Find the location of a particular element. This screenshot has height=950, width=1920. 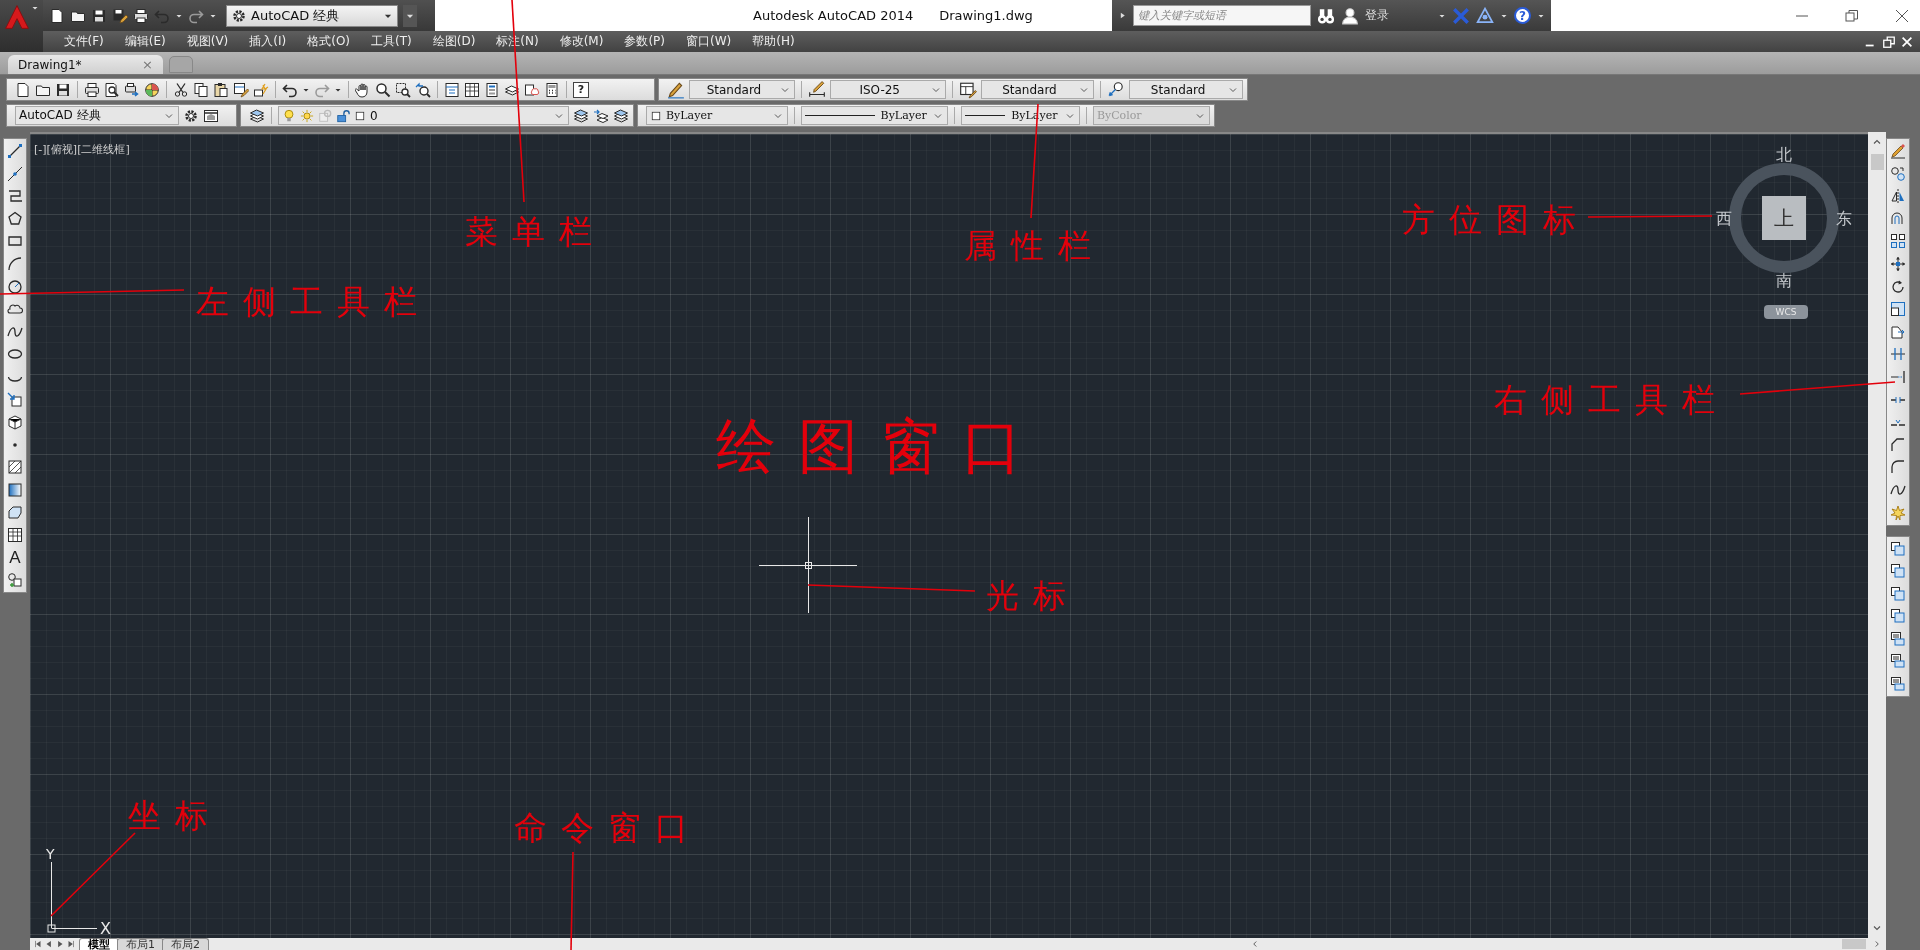

vertical-scrollbar is located at coordinates (1877, 535).